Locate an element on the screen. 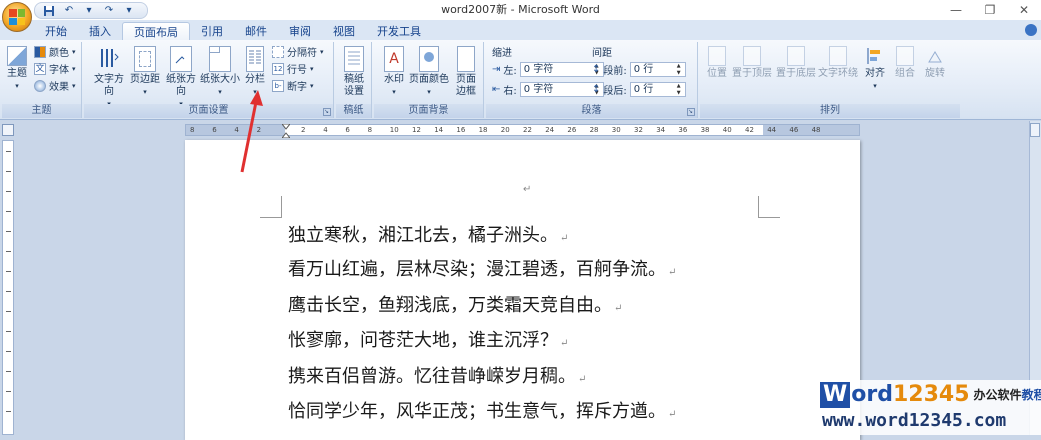  ruler-tick-label: 26 is located at coordinates (572, 130).